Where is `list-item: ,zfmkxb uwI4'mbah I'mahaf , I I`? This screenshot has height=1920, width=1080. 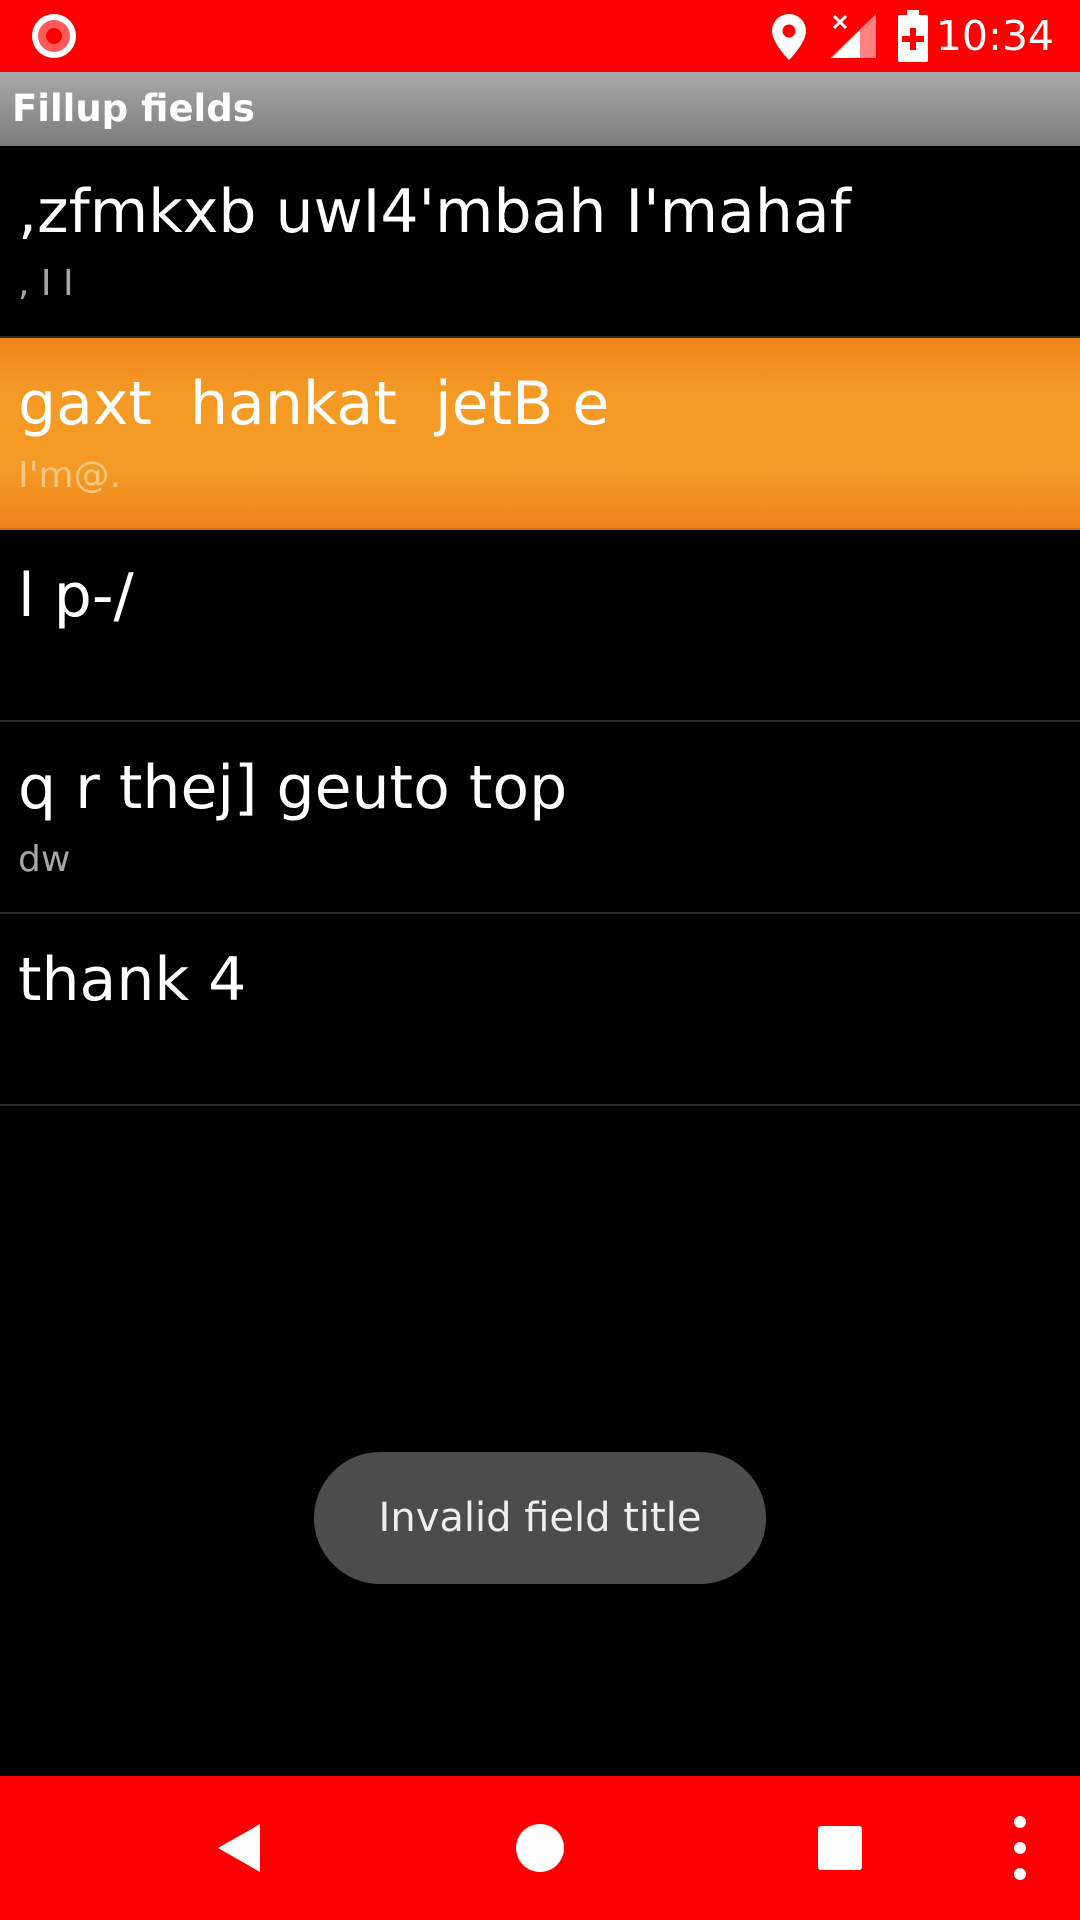
list-item: ,zfmkxb uwI4'mbah I'mahaf , I I is located at coordinates (540, 242).